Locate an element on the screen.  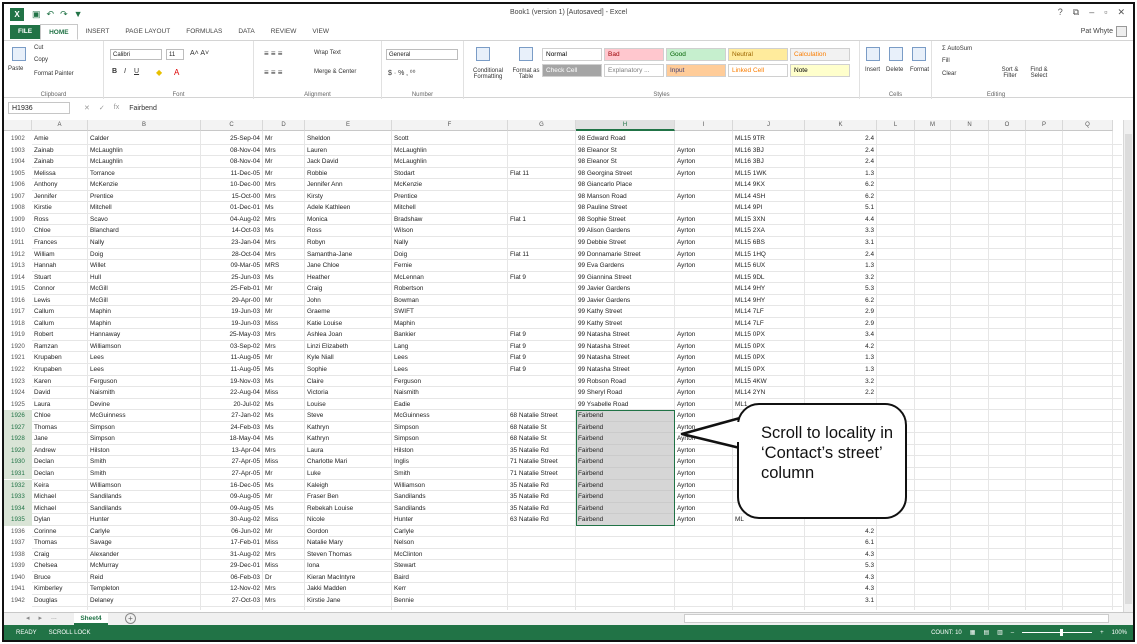
cell-a: Callum is located at coordinates (60, 324).